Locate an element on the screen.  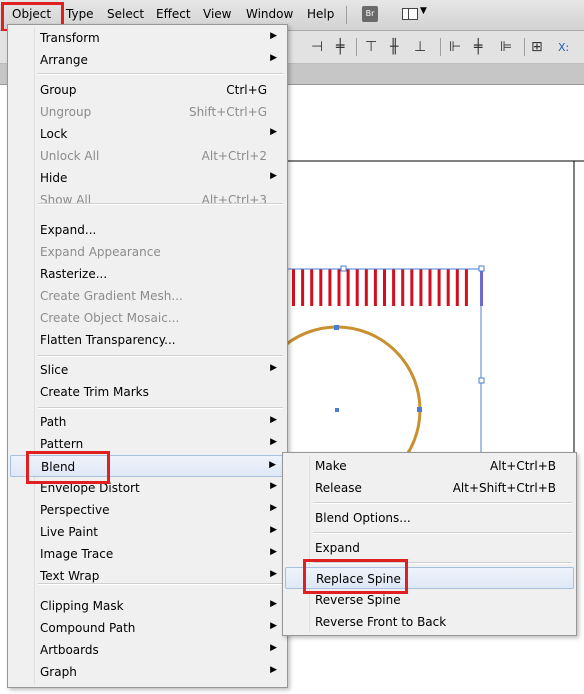
menu-item-label: Transform is located at coordinates (70, 38).